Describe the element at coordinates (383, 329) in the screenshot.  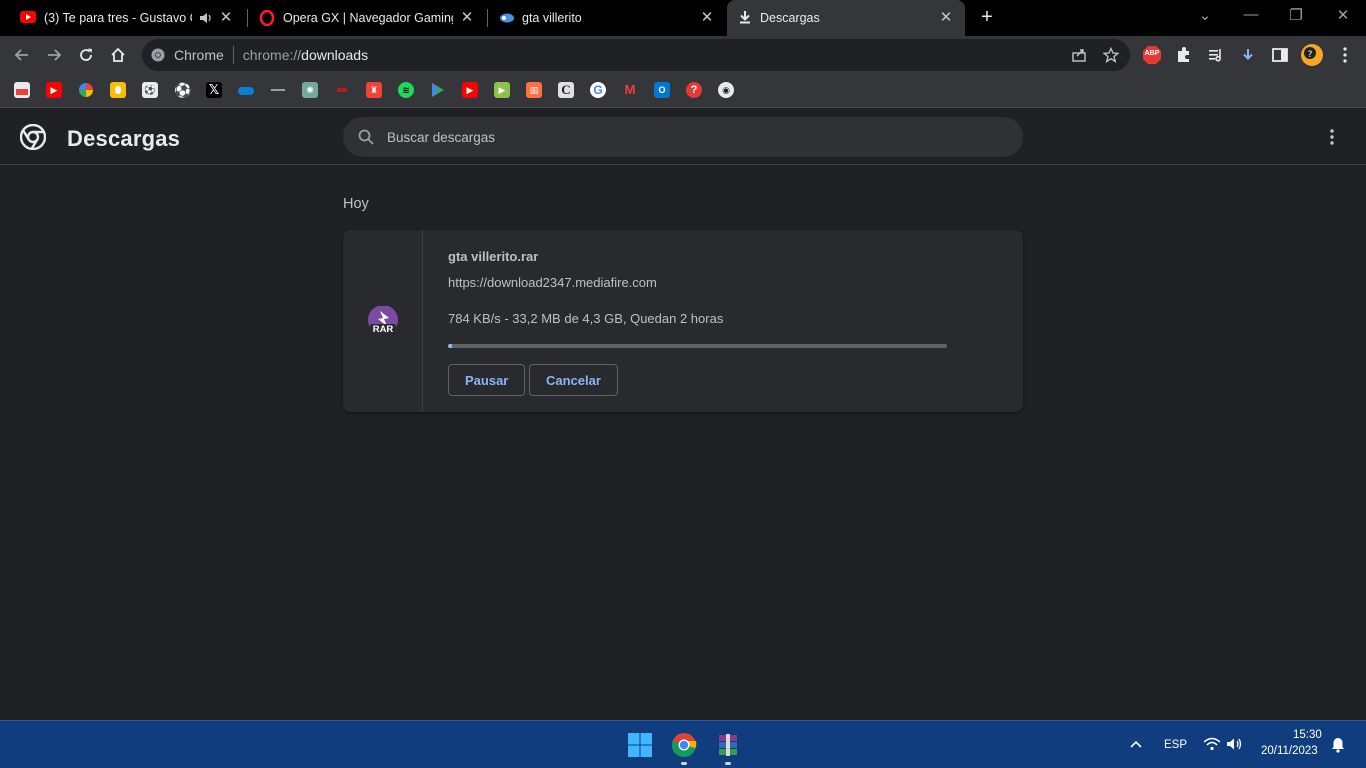
I see `file-type-badge: RAR` at that location.